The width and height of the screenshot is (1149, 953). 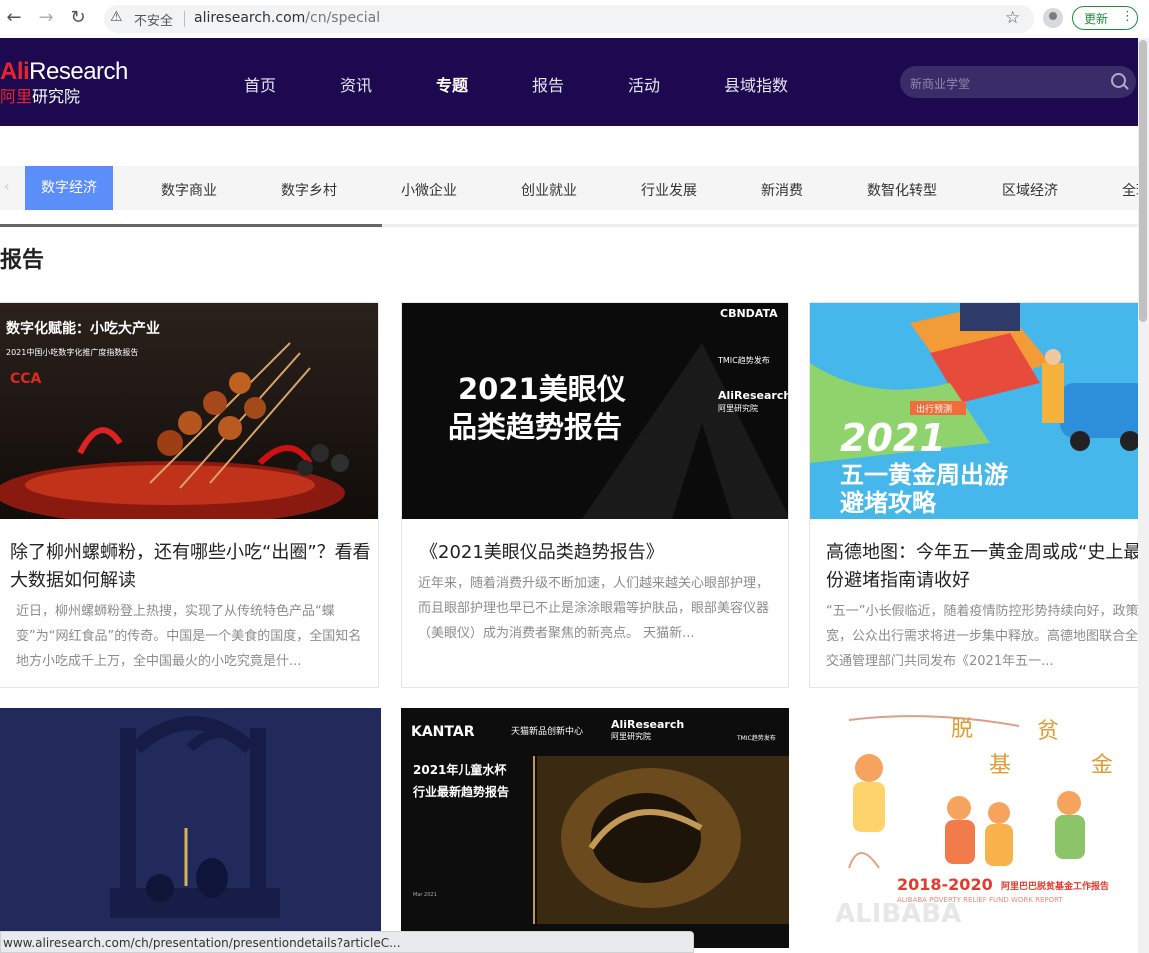 What do you see at coordinates (78, 18) in the screenshot?
I see `reload-icon: ↻` at bounding box center [78, 18].